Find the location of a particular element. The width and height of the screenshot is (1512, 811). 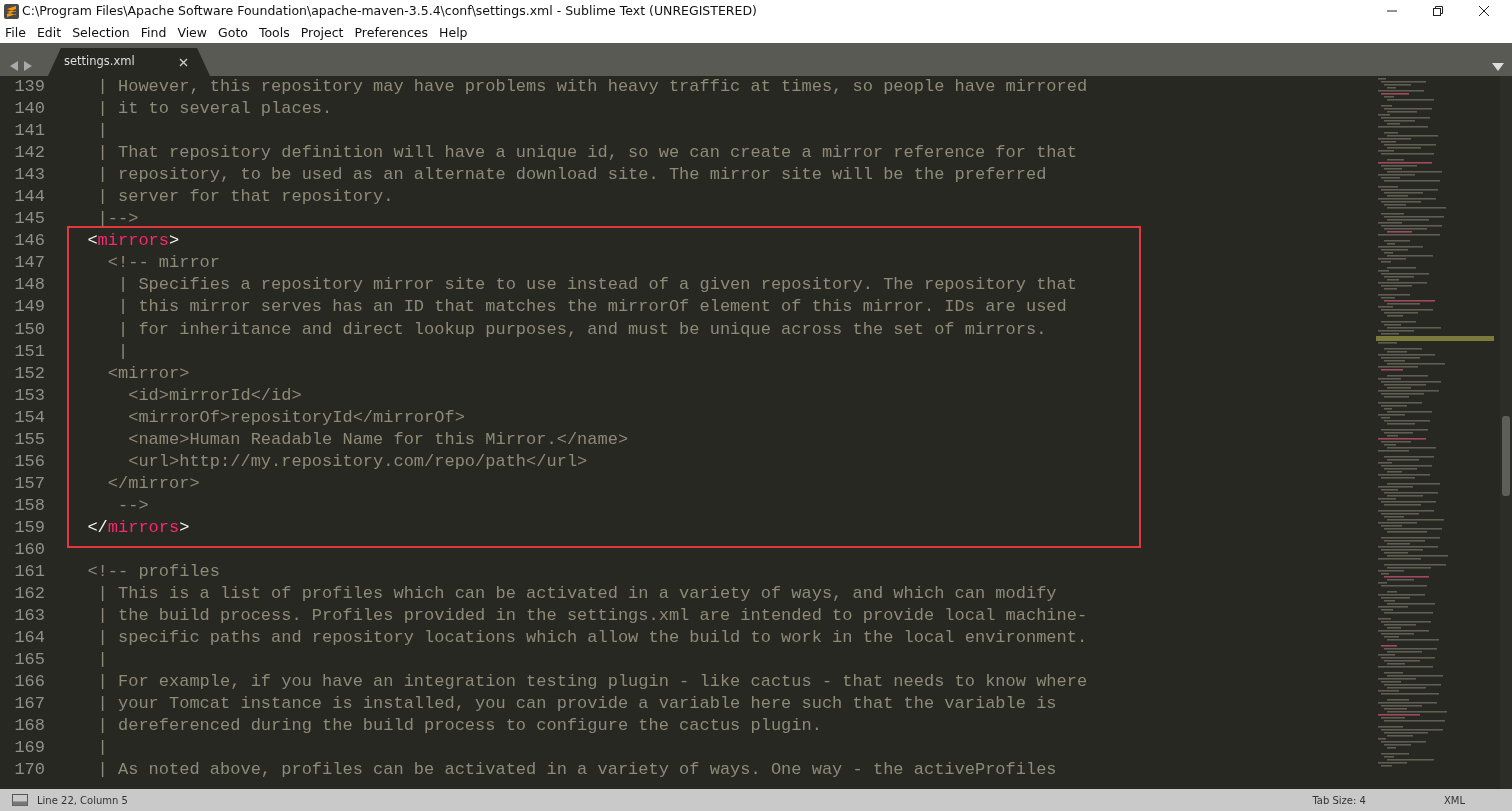

line-number: 139 is located at coordinates (29, 86).